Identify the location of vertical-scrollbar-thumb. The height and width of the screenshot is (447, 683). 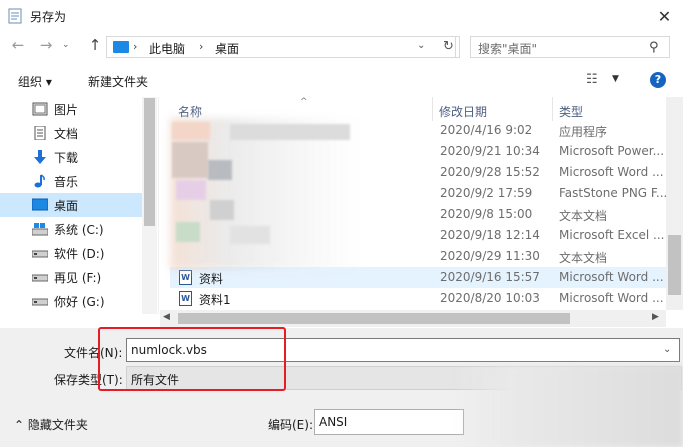
(674, 265).